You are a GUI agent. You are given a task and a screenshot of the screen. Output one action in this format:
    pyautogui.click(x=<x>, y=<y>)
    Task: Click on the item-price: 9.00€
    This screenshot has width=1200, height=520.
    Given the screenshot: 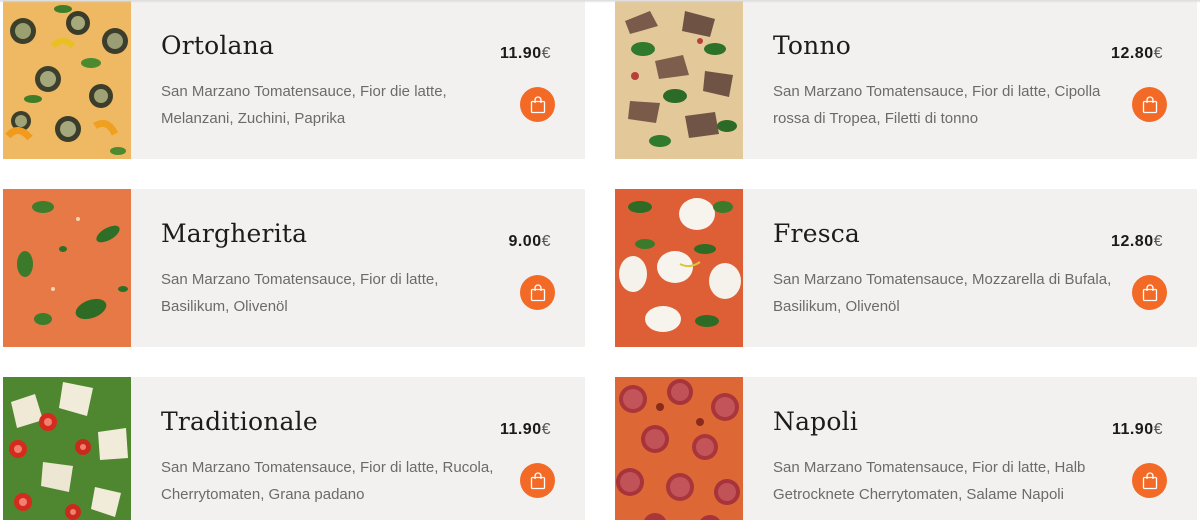 What is the action you would take?
    pyautogui.click(x=529, y=242)
    